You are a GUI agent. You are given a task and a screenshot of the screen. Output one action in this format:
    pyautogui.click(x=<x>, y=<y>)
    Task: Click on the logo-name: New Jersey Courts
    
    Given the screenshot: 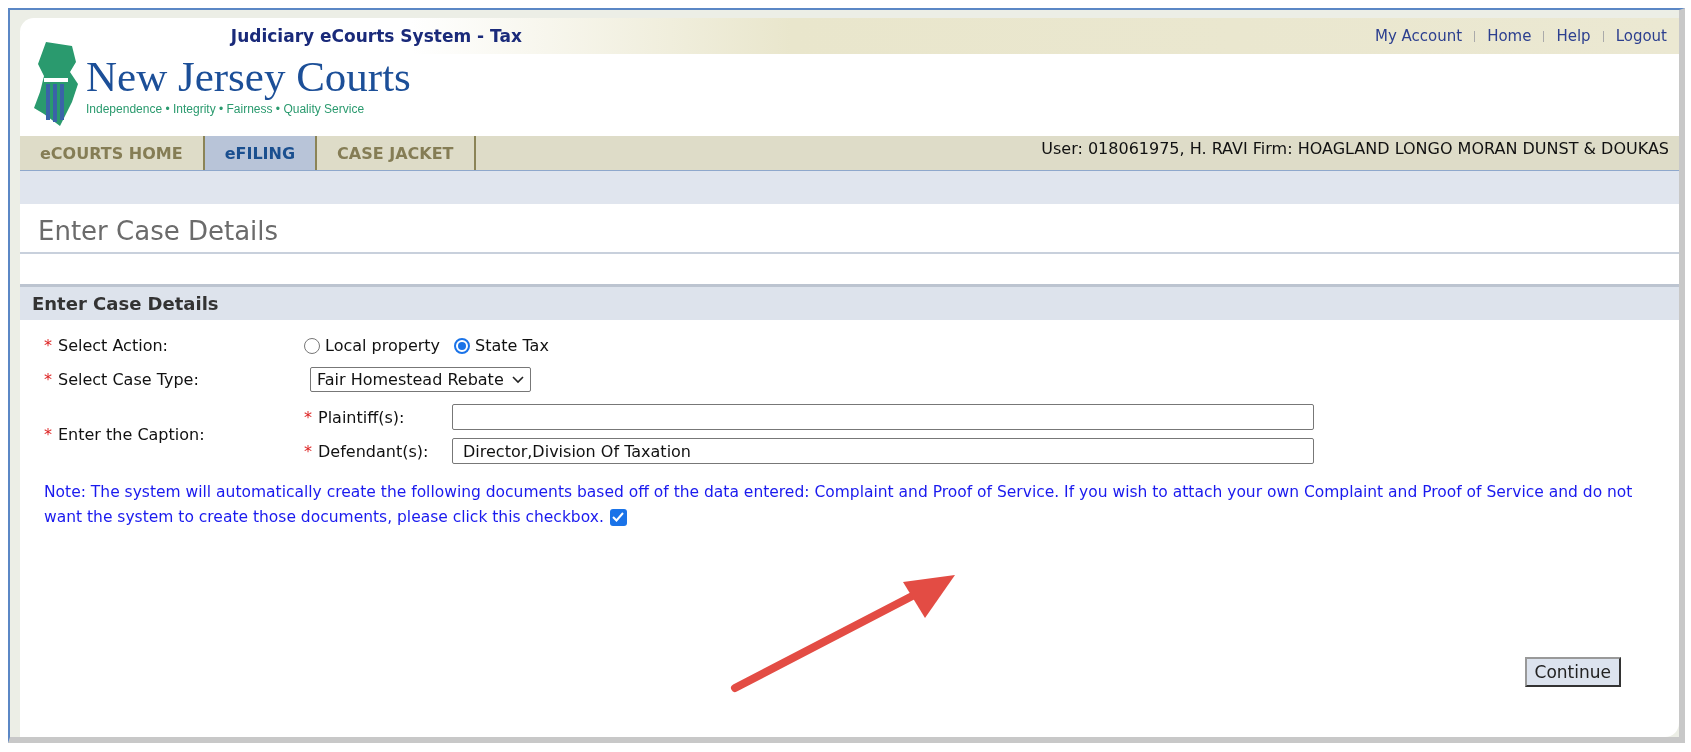 What is the action you would take?
    pyautogui.click(x=248, y=76)
    